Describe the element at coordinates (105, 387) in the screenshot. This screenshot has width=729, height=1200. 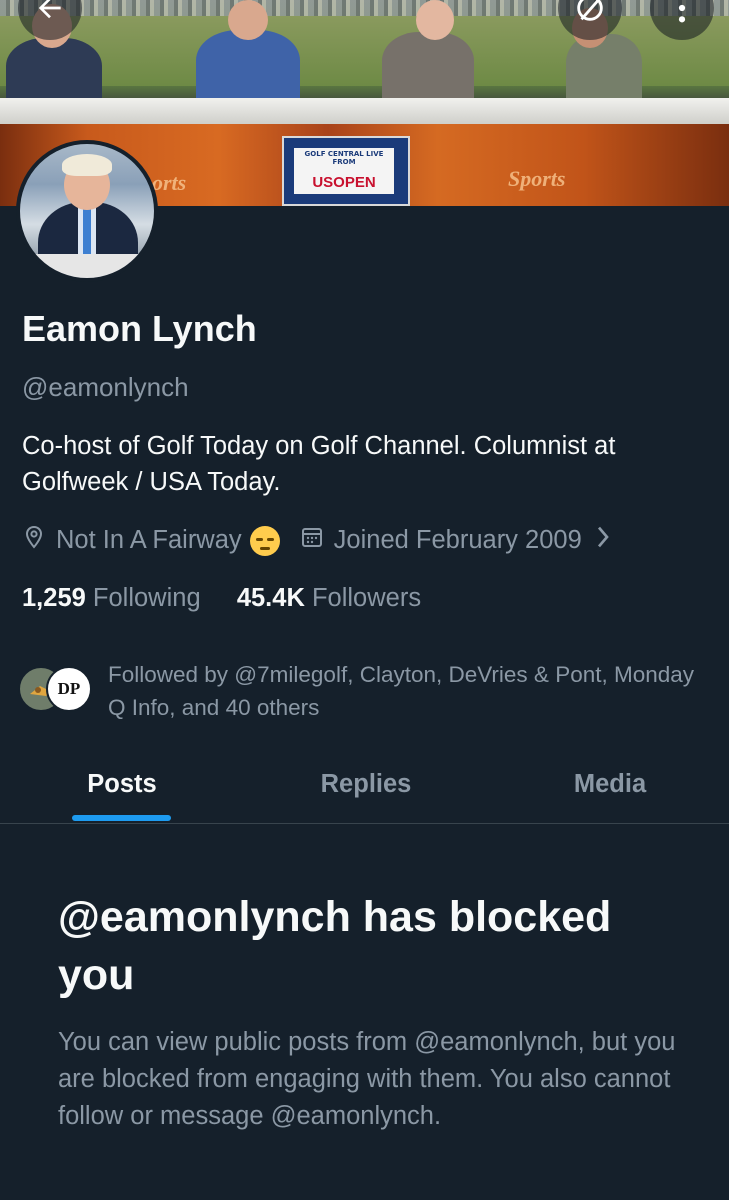
I see `profile-handle: @eamonlynch` at that location.